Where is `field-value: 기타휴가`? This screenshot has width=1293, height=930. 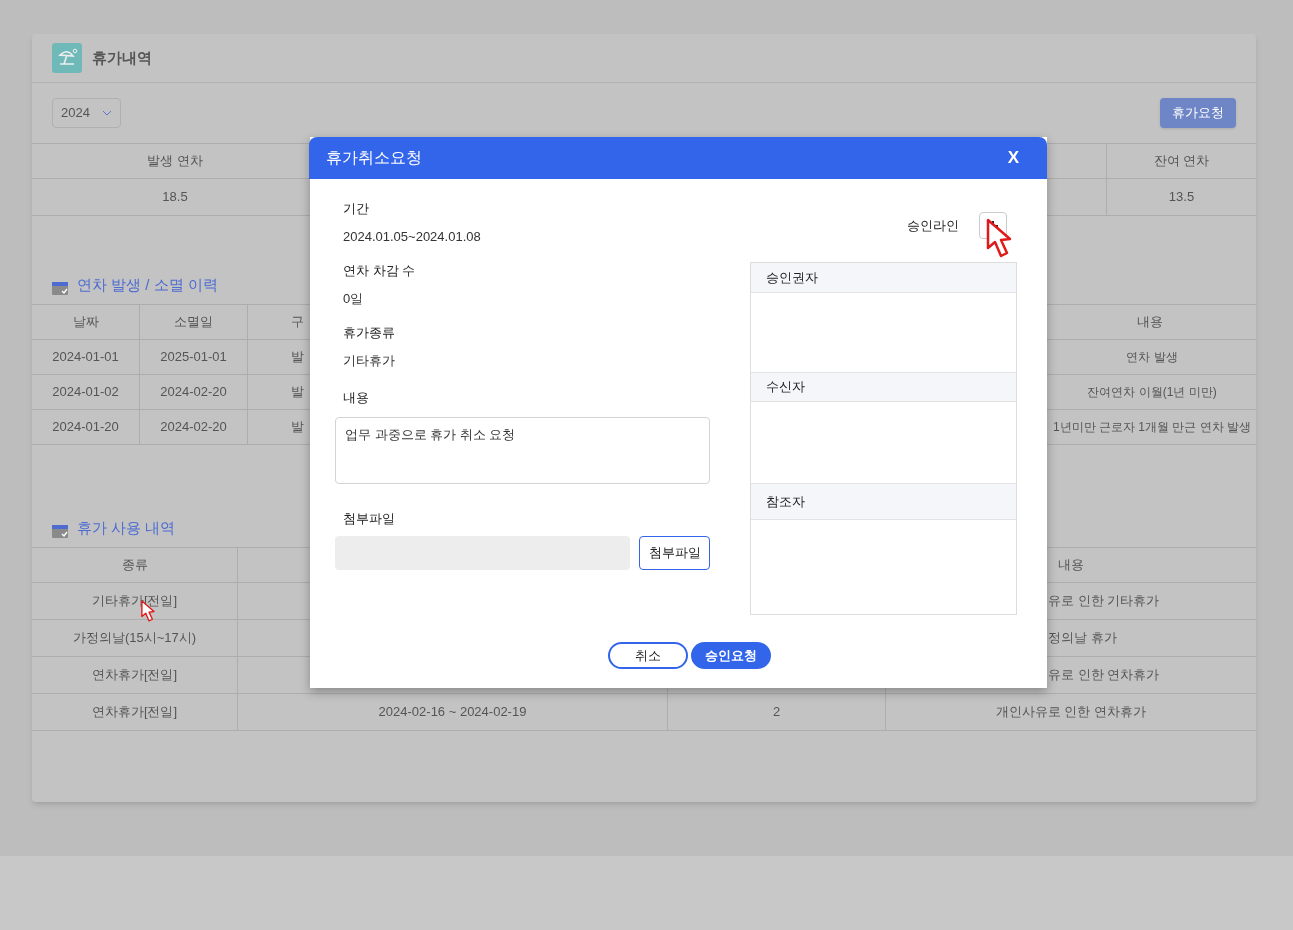 field-value: 기타휴가 is located at coordinates (369, 360).